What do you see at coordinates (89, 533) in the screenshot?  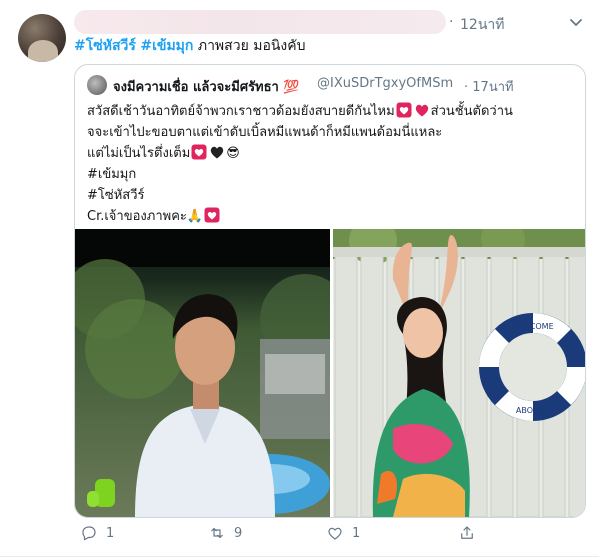 I see `reply-icon` at bounding box center [89, 533].